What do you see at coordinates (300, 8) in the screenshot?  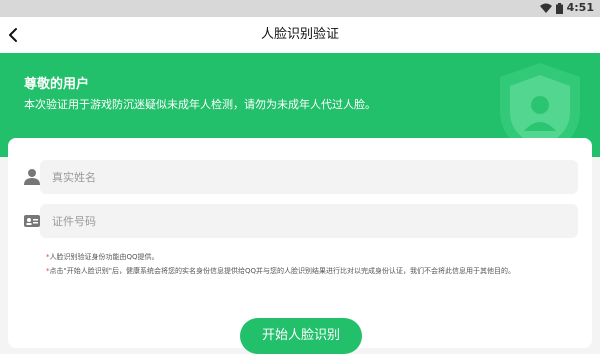 I see `status-bar: 4:51` at bounding box center [300, 8].